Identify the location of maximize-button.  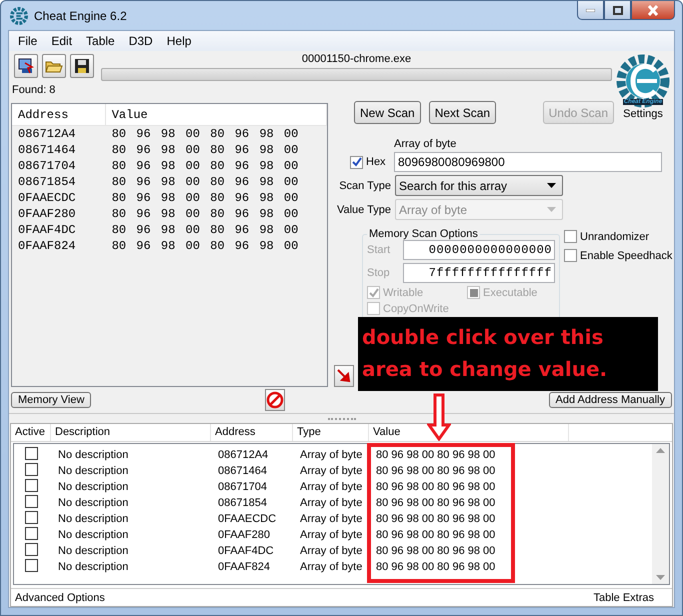
(617, 10).